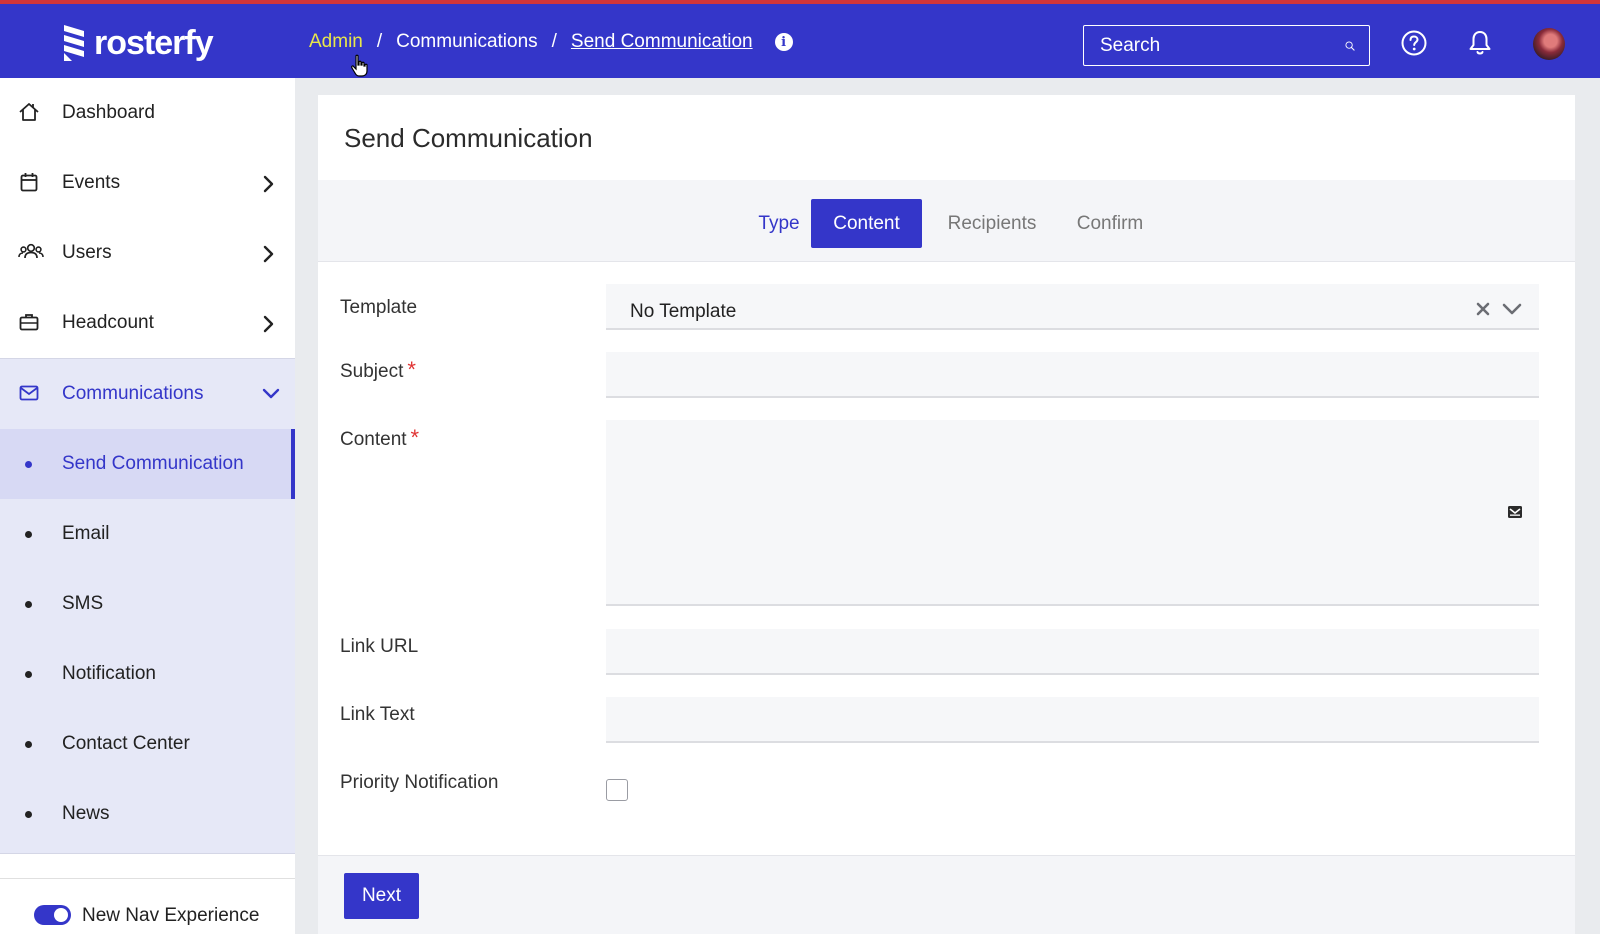 The image size is (1600, 934). I want to click on link-url-input, so click(1072, 651).